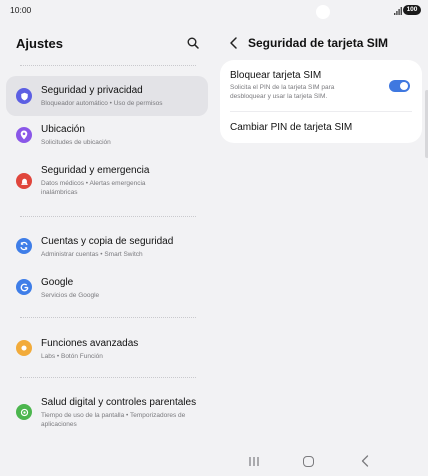  What do you see at coordinates (70, 295) in the screenshot?
I see `menu-item-subtitle: Servicios de Google` at bounding box center [70, 295].